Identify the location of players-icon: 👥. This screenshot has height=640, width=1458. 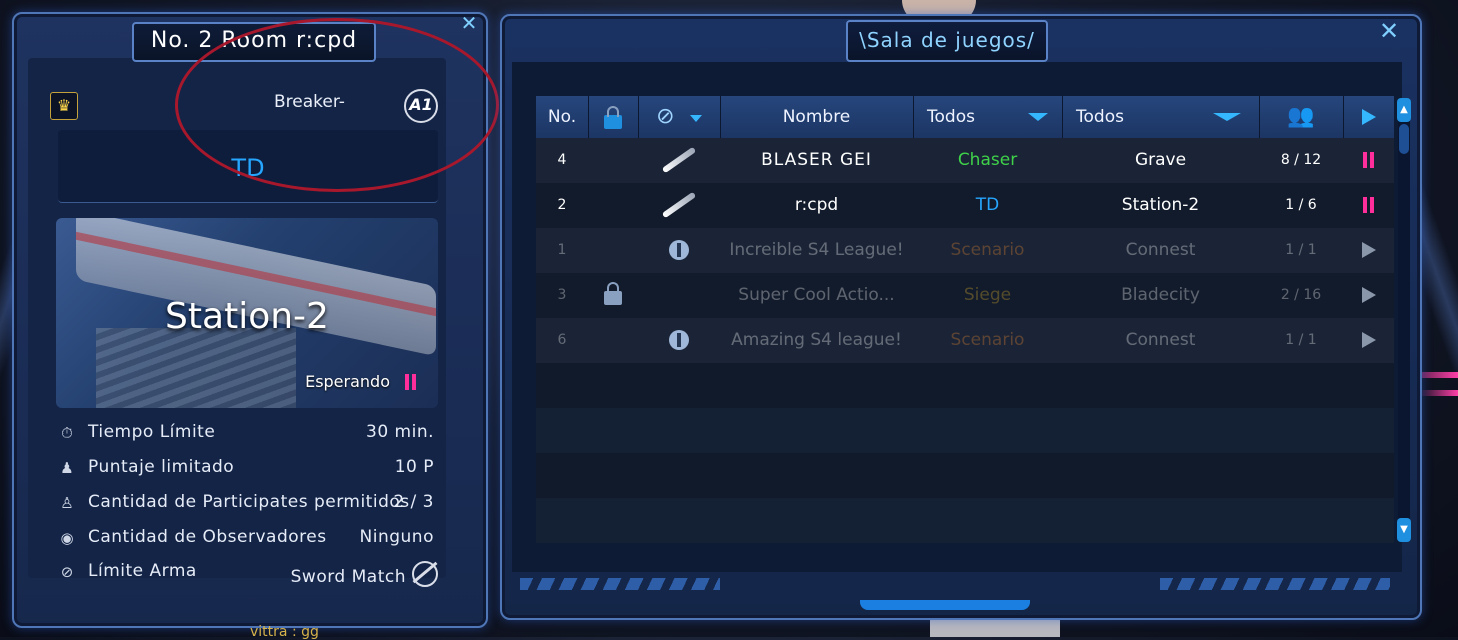
(1301, 116).